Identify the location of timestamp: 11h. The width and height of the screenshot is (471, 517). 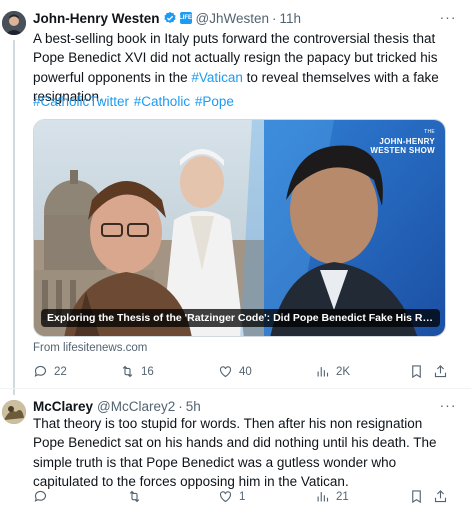
(291, 18).